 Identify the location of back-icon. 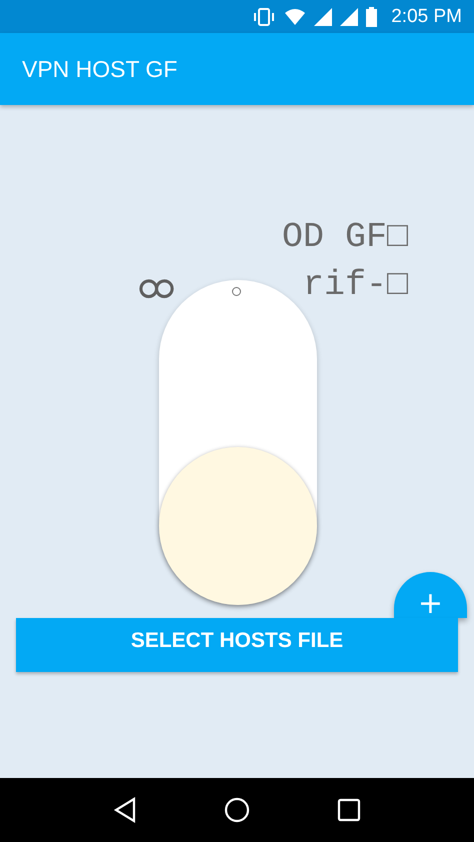
(125, 810).